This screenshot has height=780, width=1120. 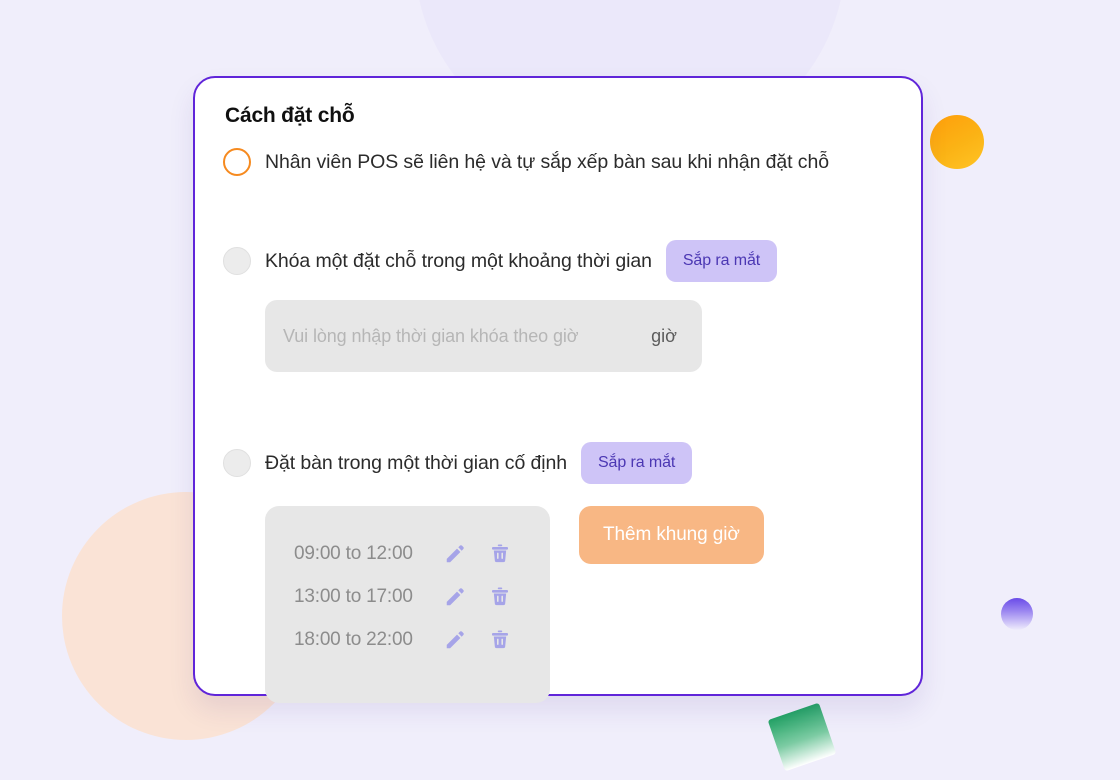 What do you see at coordinates (416, 462) in the screenshot?
I see `option-label-fixed-timeframe: Đặt bàn trong một thời gian cố định` at bounding box center [416, 462].